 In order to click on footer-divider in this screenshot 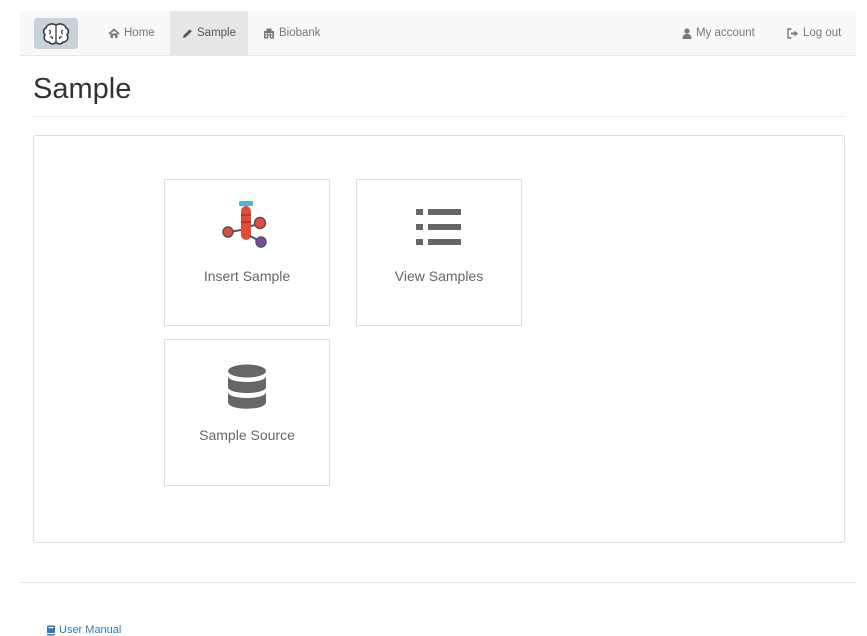, I will do `click(438, 582)`.